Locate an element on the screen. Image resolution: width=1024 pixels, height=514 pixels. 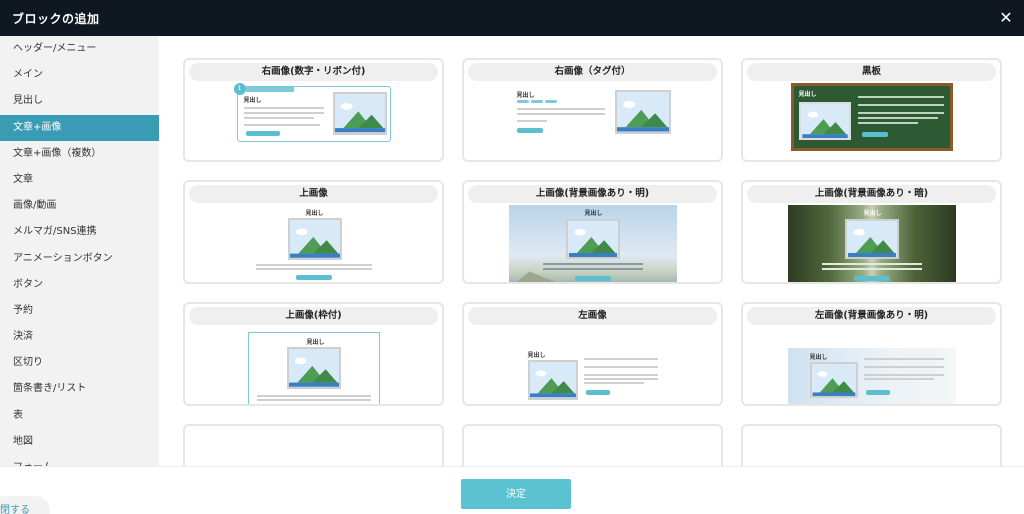
block-card-right-image-ribbon: 右画像(数字・リボン付) 1 見出し is located at coordinates (313, 110).